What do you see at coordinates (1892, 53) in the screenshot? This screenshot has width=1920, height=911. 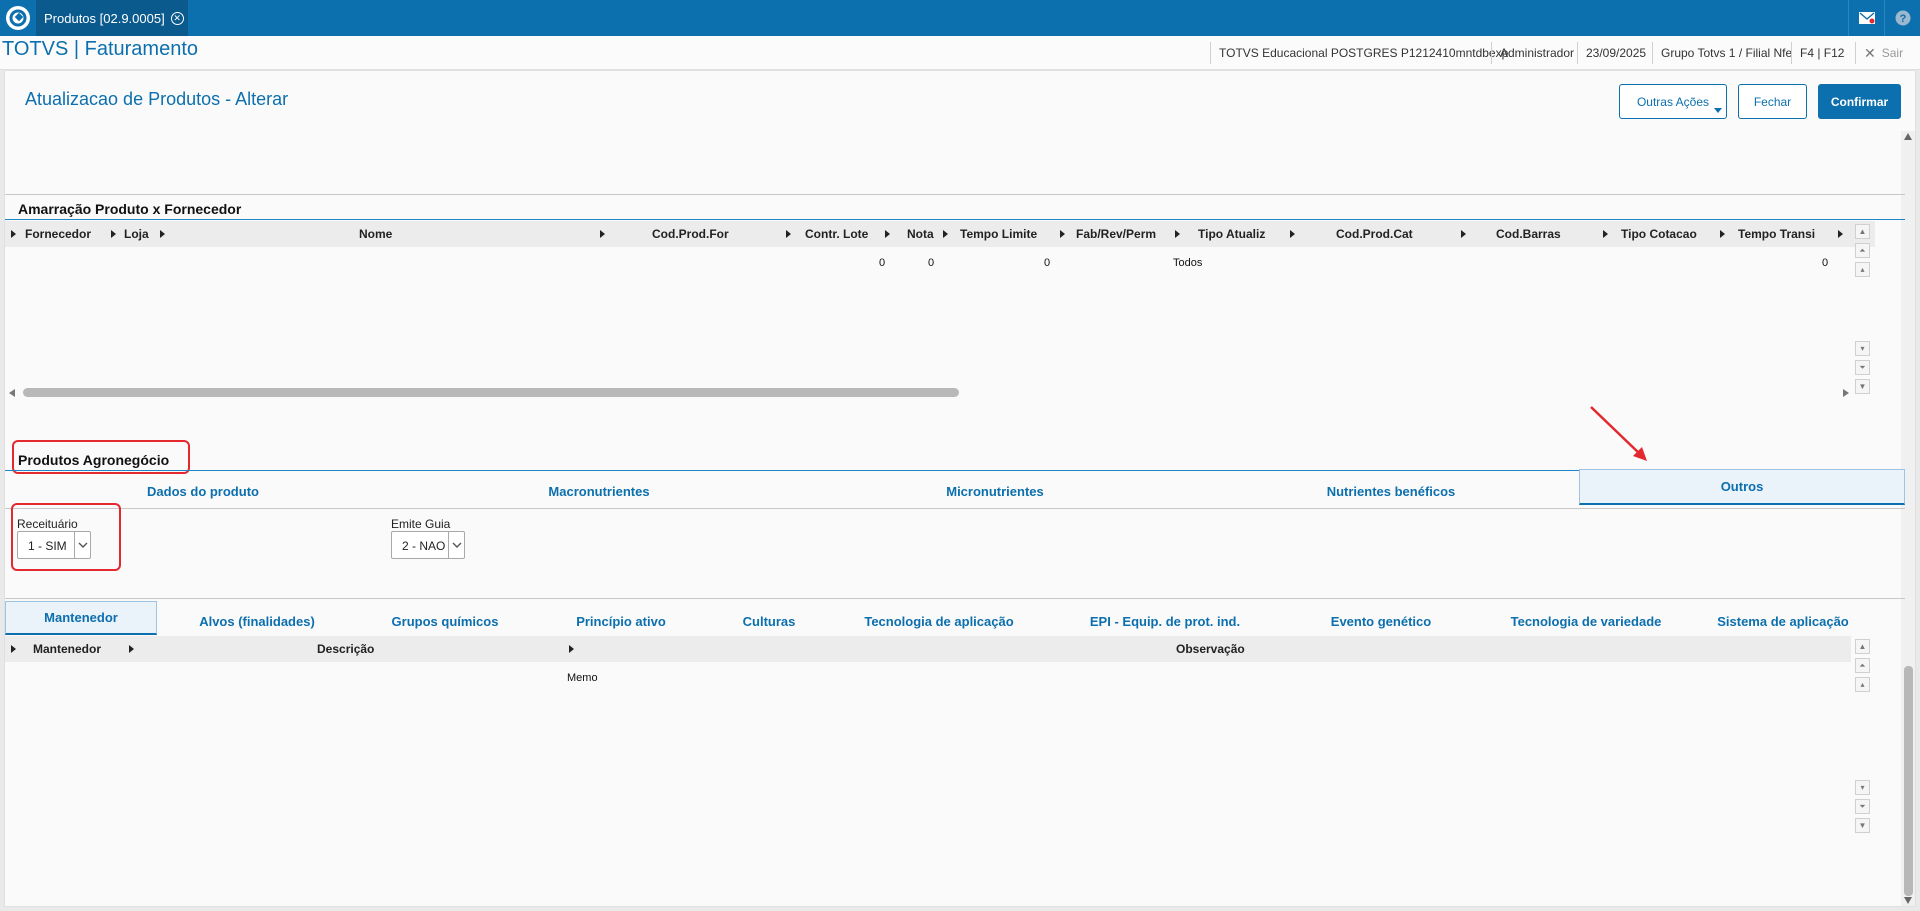 I see `sair-label: Sair` at bounding box center [1892, 53].